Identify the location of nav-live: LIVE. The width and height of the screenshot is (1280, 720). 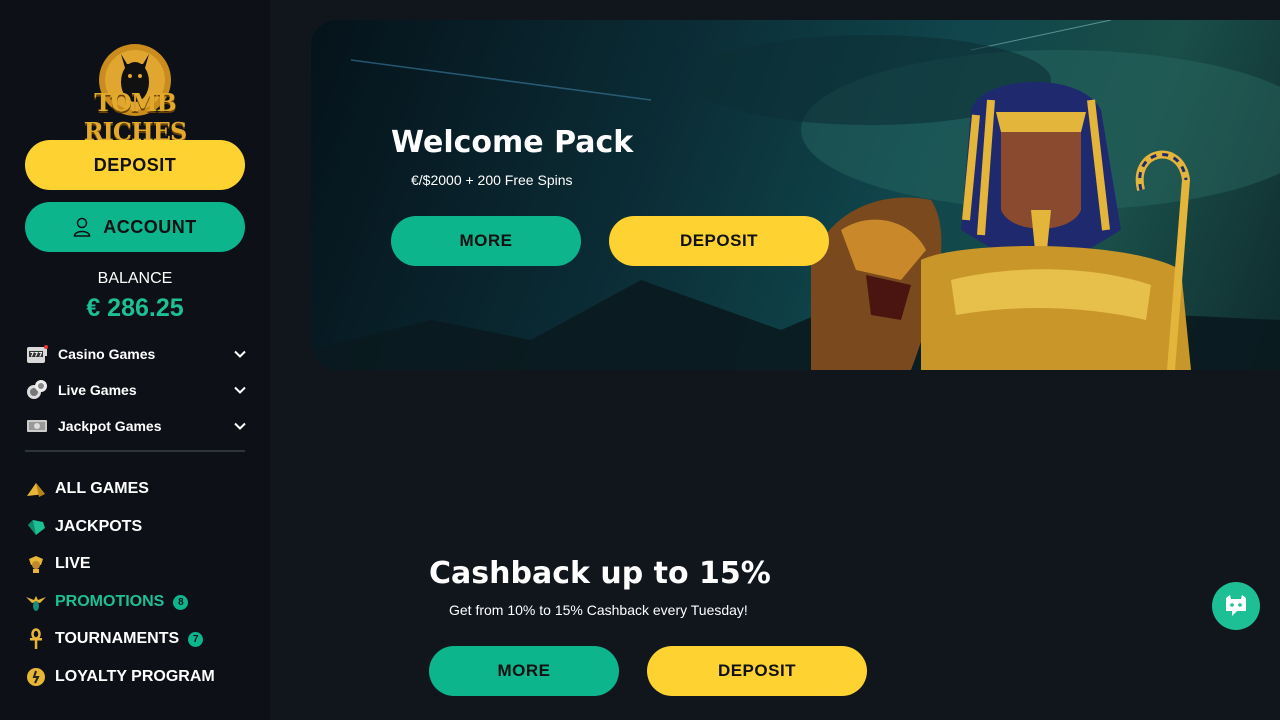
(58, 564).